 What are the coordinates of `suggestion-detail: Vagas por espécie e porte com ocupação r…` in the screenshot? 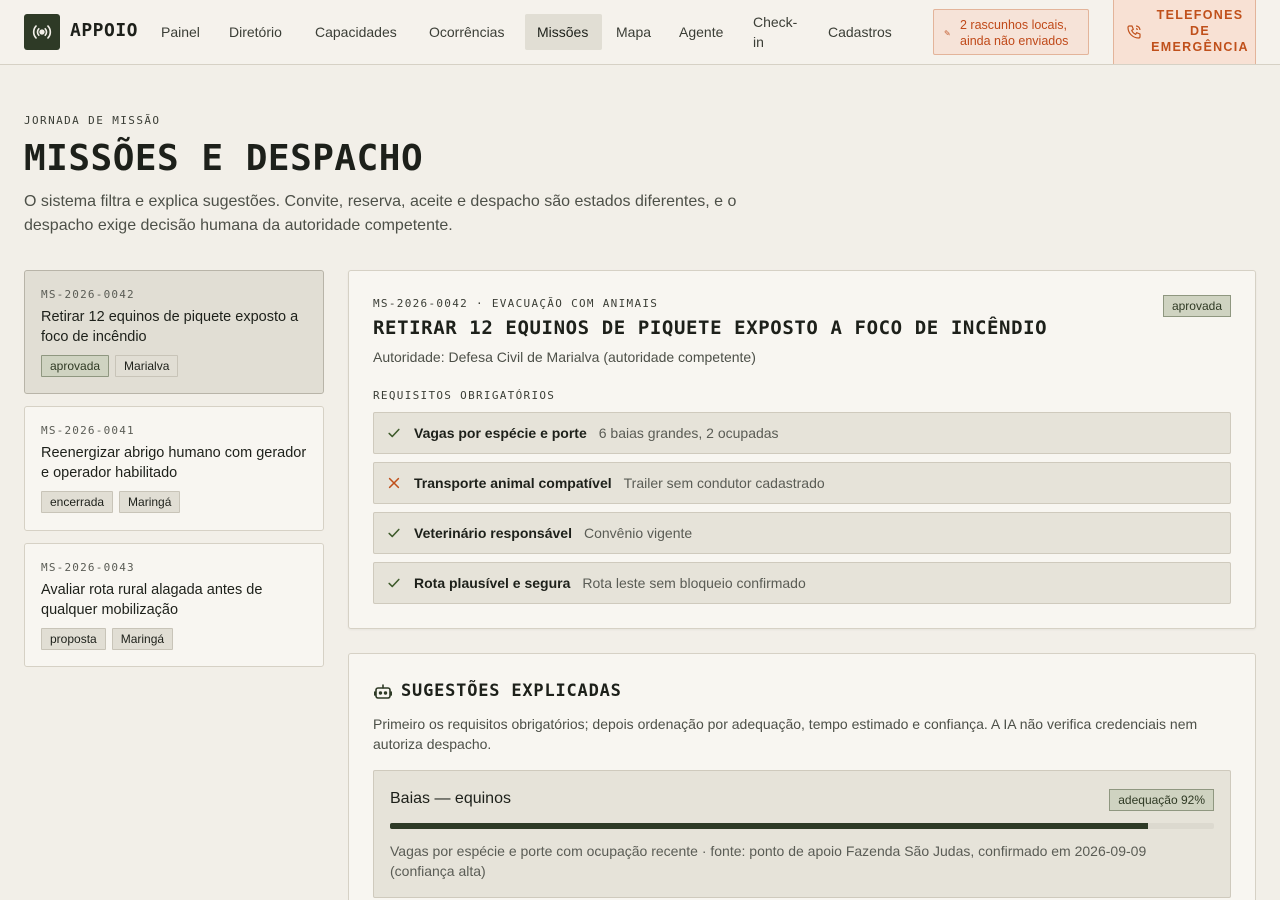 It's located at (768, 861).